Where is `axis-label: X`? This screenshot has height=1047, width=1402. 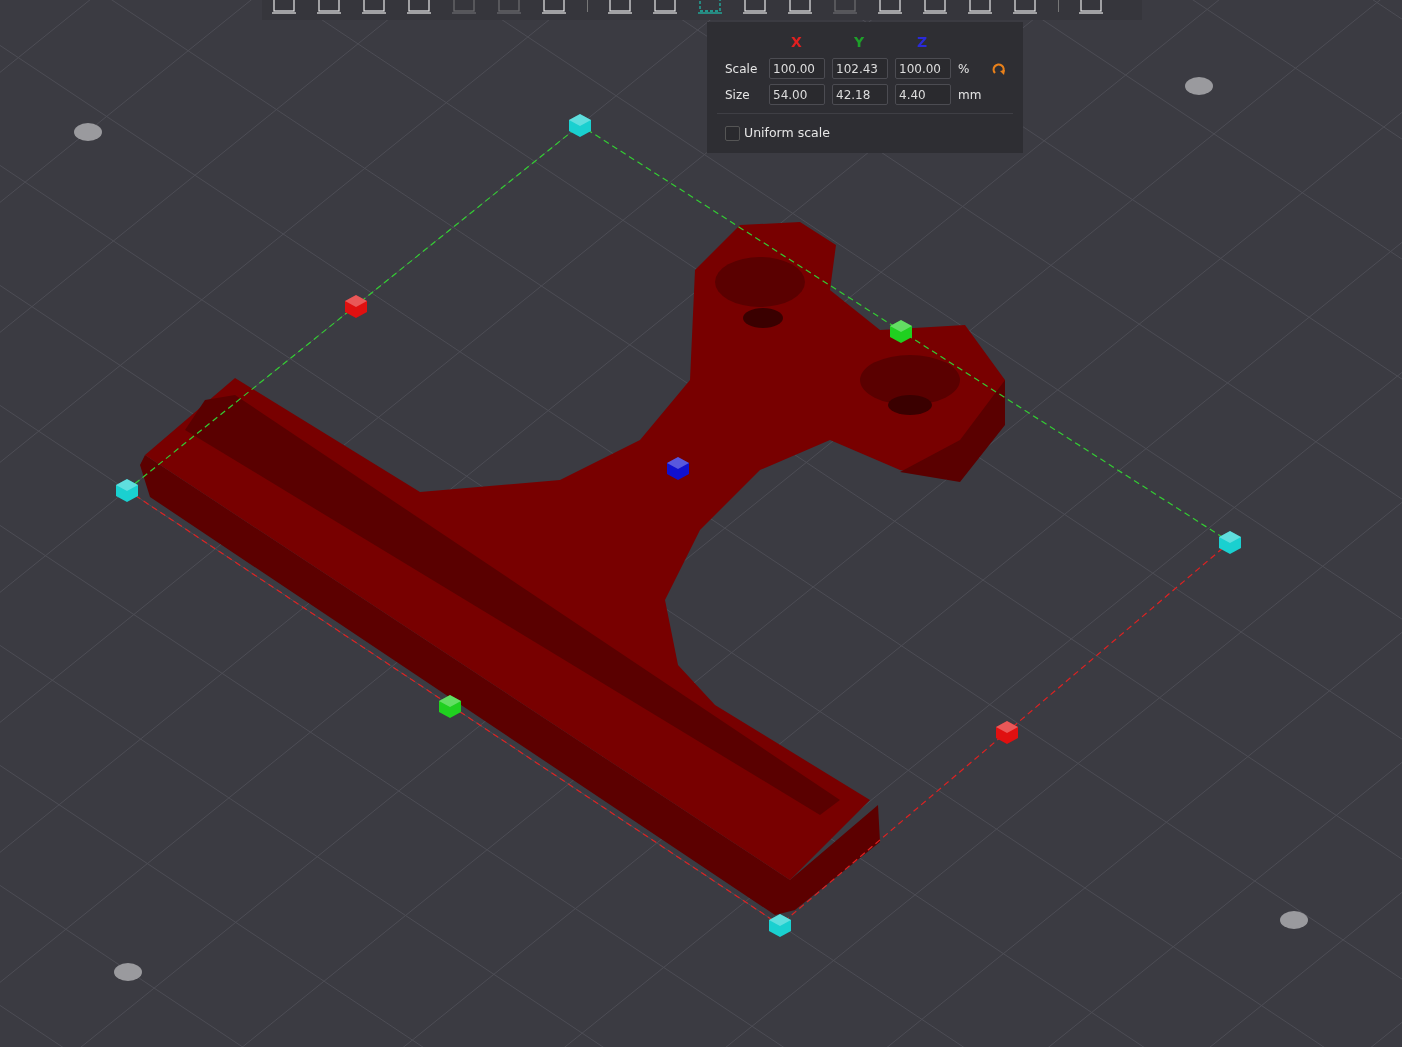 axis-label: X is located at coordinates (796, 42).